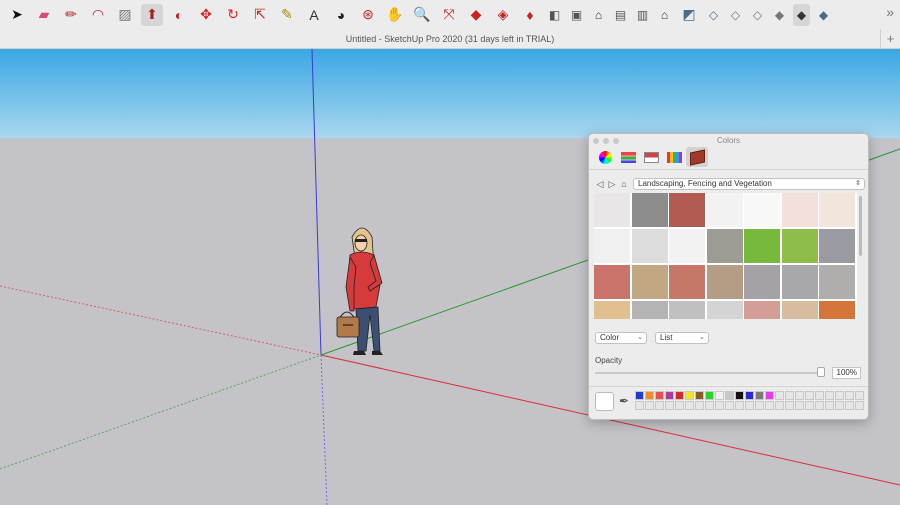 Image resolution: width=900 pixels, height=505 pixels. What do you see at coordinates (152, 14) in the screenshot?
I see `push-pull-tool-icon: ⬆` at bounding box center [152, 14].